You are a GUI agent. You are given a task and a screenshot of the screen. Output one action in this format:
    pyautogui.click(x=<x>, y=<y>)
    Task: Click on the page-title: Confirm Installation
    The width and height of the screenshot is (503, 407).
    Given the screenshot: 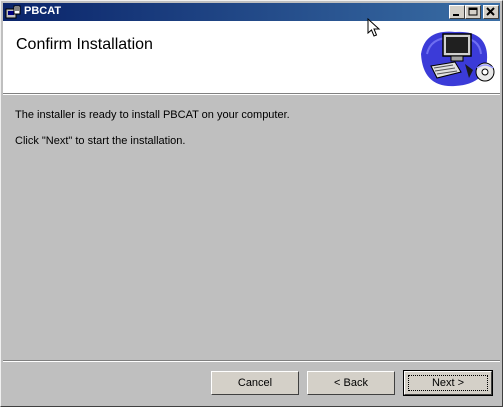 What is the action you would take?
    pyautogui.click(x=84, y=44)
    